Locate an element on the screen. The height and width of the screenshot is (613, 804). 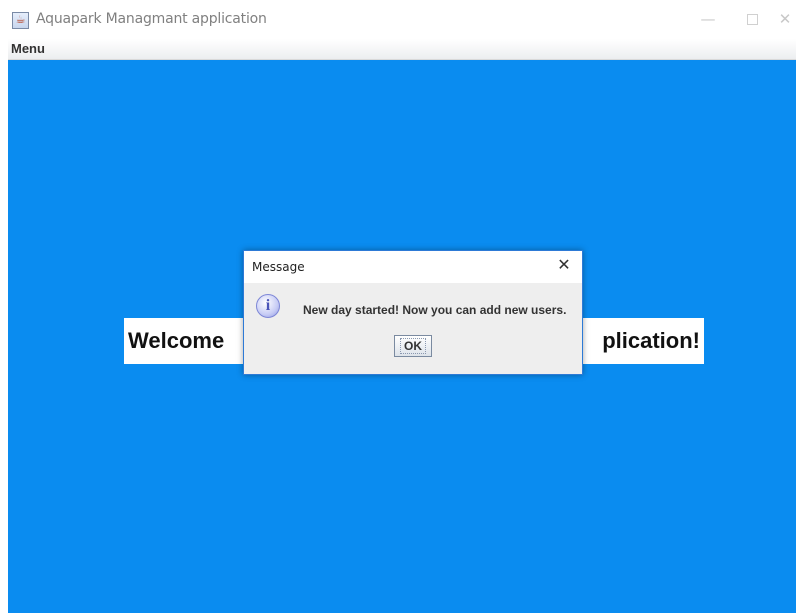
ok-button: OK is located at coordinates (413, 346).